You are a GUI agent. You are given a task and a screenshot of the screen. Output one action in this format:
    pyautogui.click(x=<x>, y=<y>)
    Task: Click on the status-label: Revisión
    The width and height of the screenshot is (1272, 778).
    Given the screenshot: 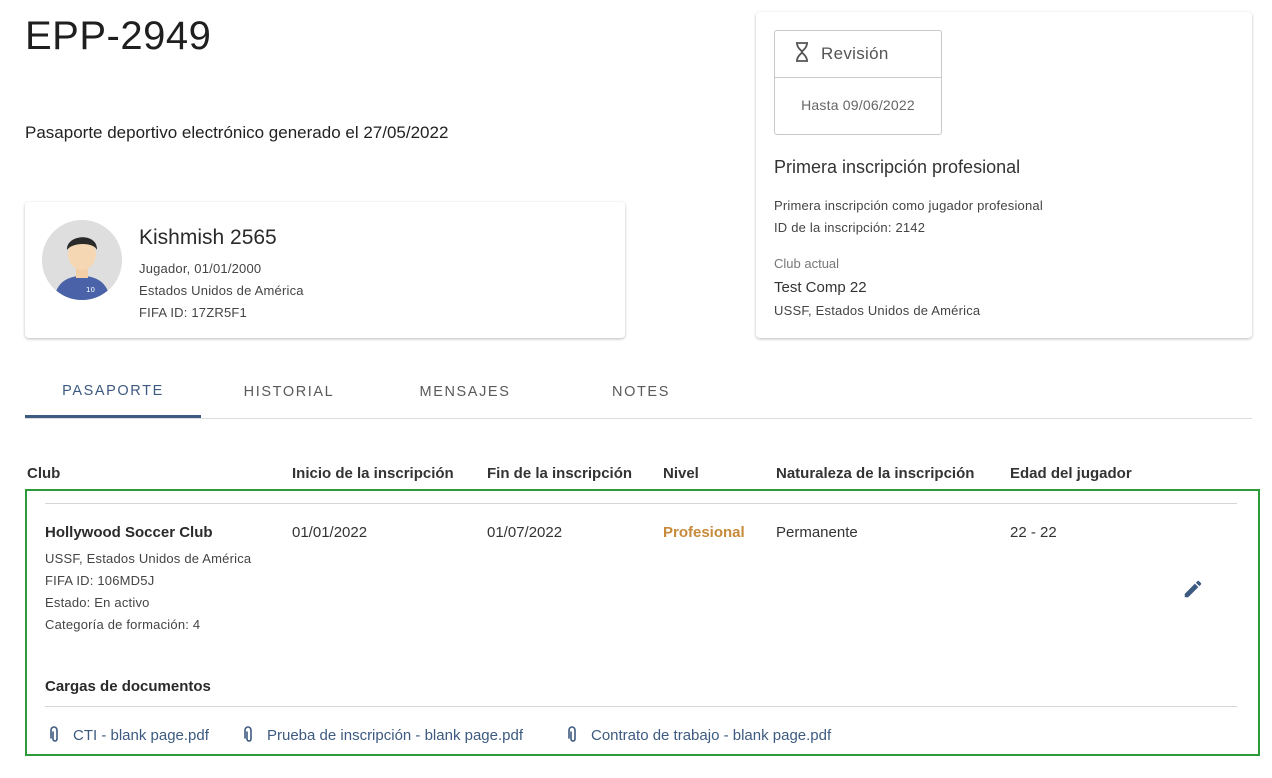 What is the action you would take?
    pyautogui.click(x=855, y=53)
    